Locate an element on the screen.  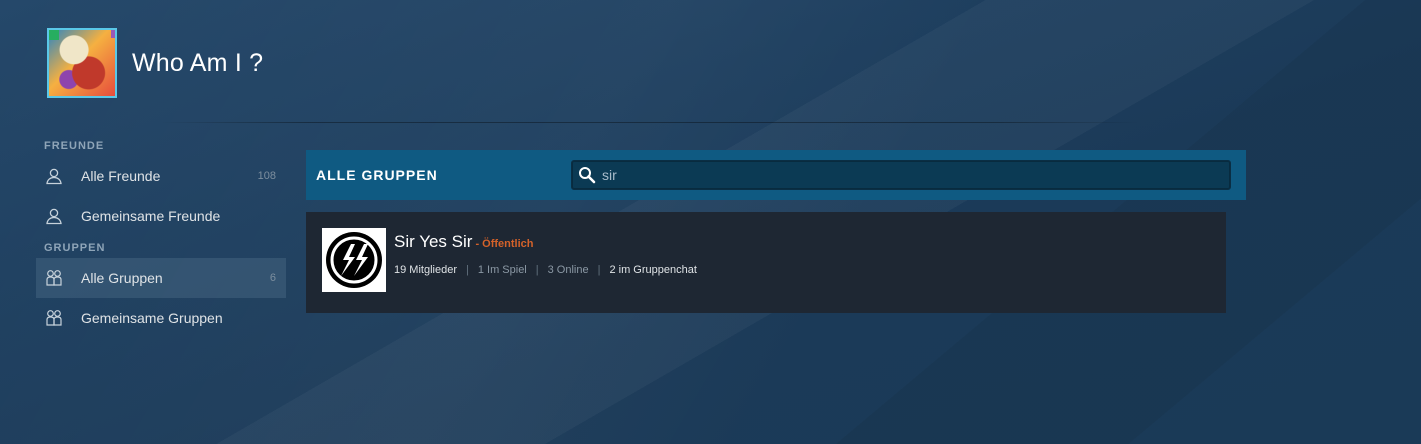
sidebar-section-groups: GRUPPEN is located at coordinates (75, 248).